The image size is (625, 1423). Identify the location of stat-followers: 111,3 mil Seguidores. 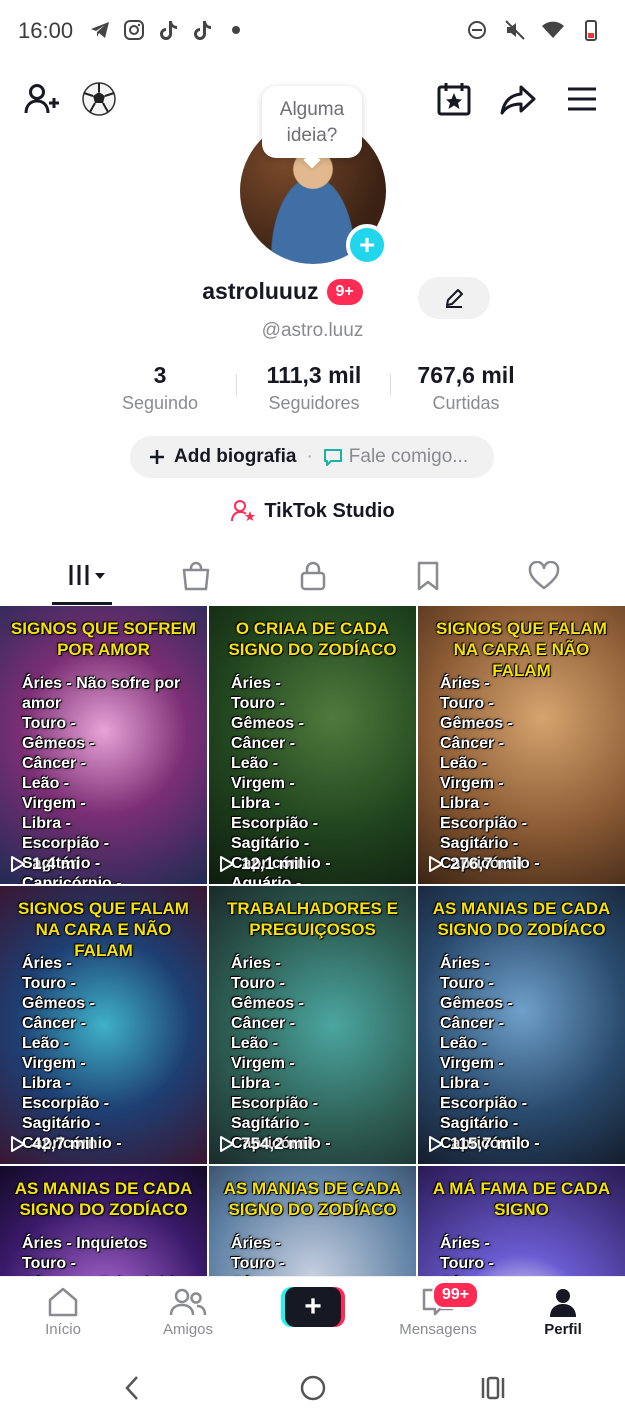
(314, 388).